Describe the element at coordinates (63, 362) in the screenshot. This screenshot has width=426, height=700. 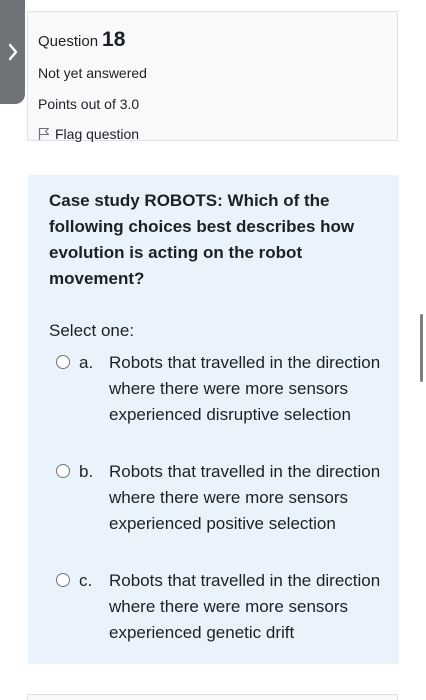
I see `radio-button-a` at that location.